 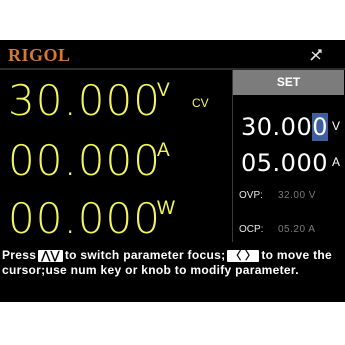 I want to click on voltage-readout: 30.000, so click(x=84, y=100).